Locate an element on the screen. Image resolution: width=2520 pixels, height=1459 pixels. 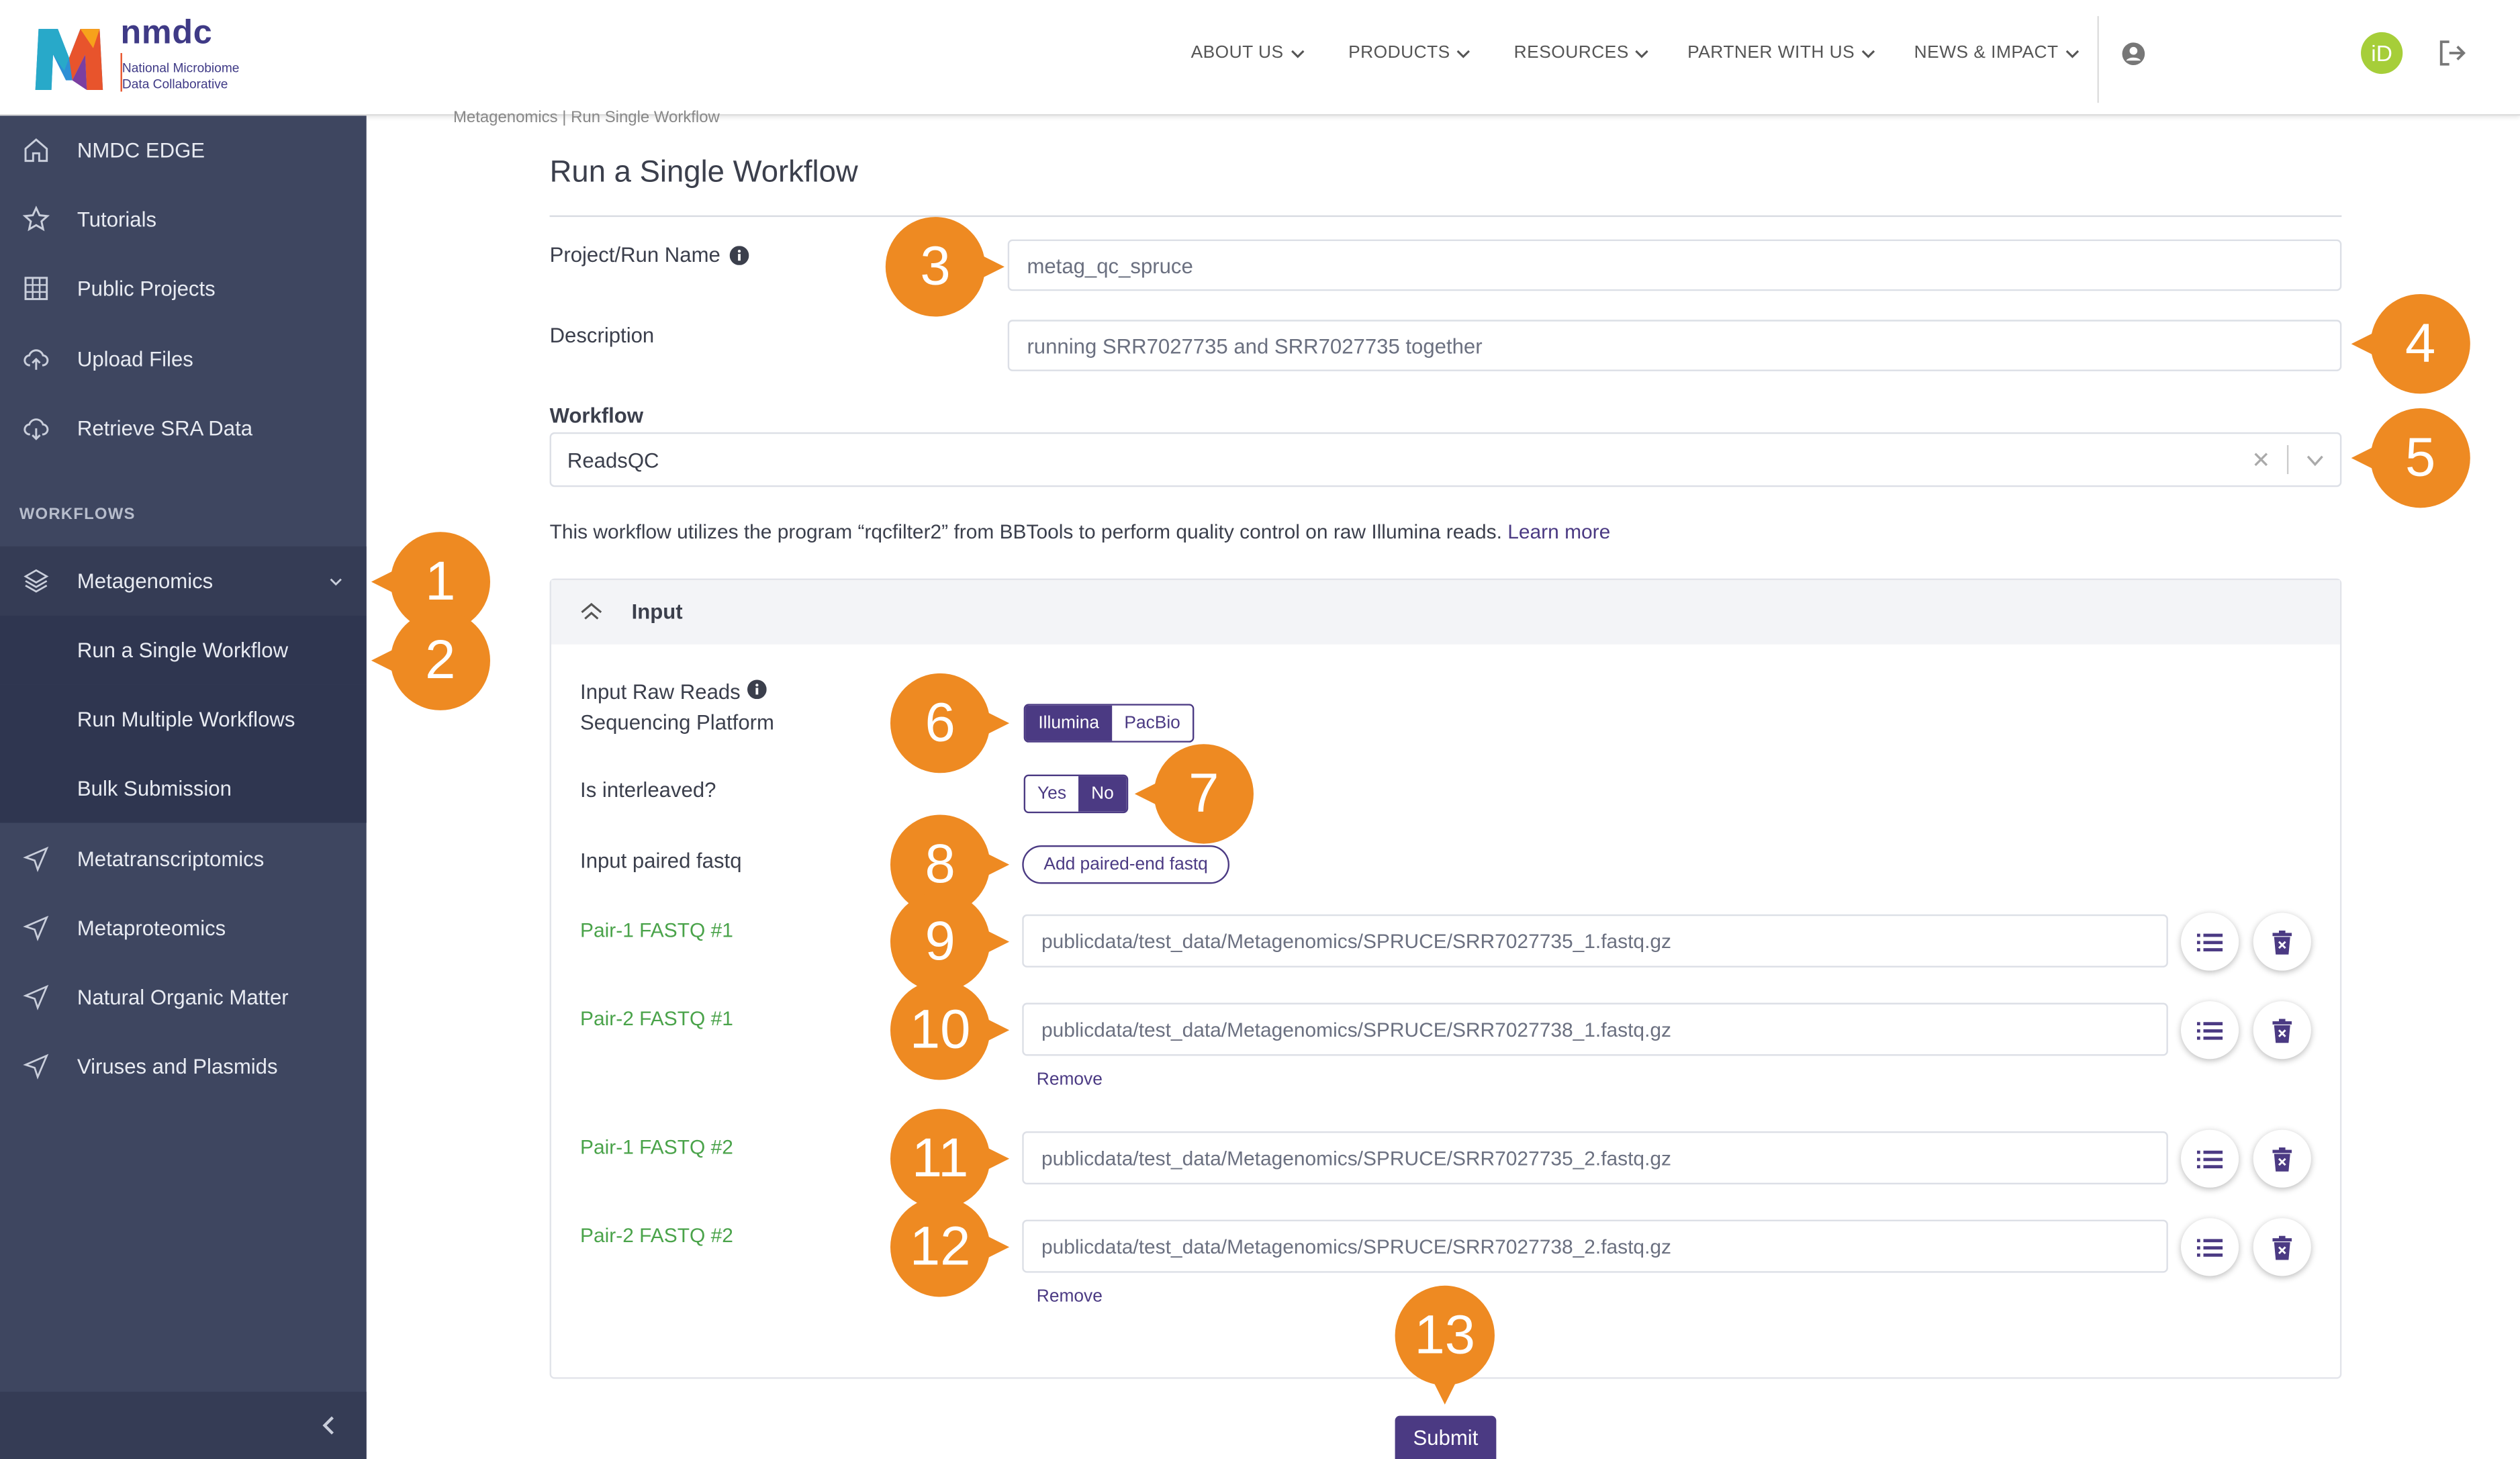
learn-more-link: Learn more is located at coordinates (1559, 531).